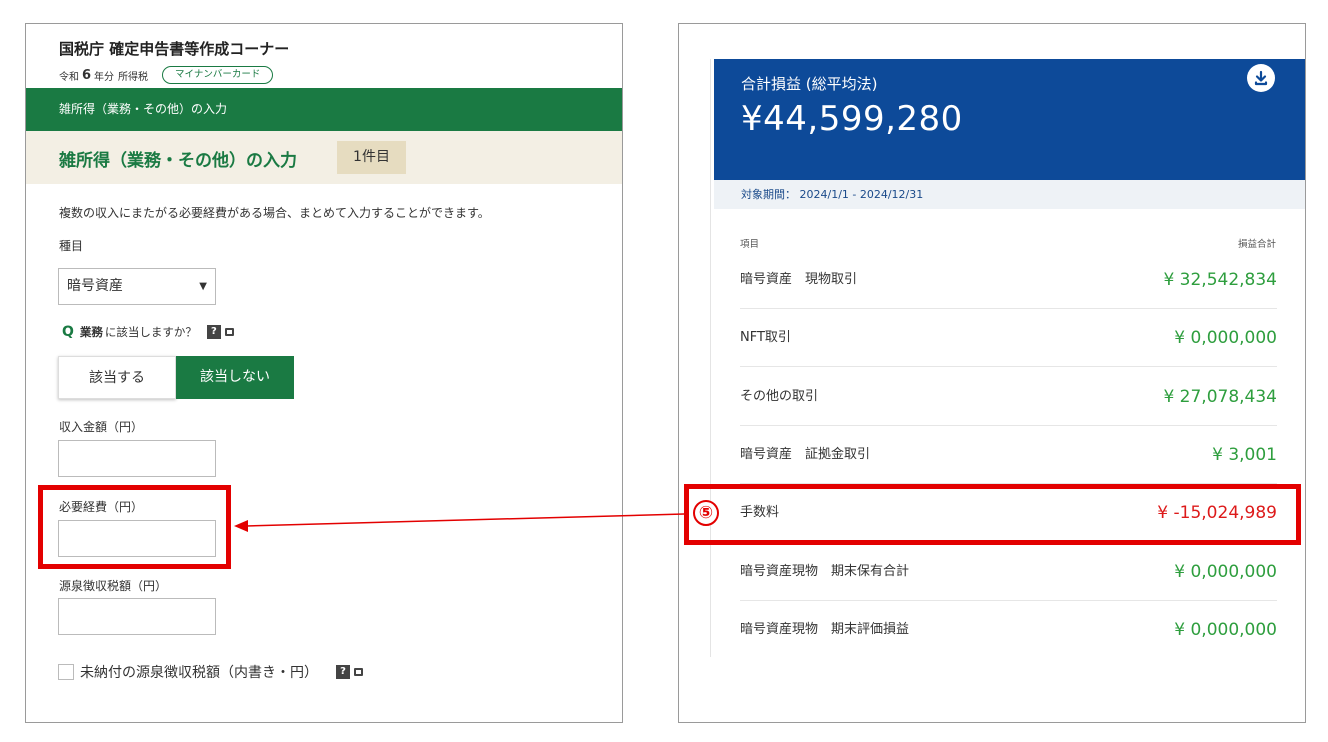  Describe the element at coordinates (706, 513) in the screenshot. I see `step-number-marker: ⑤` at that location.